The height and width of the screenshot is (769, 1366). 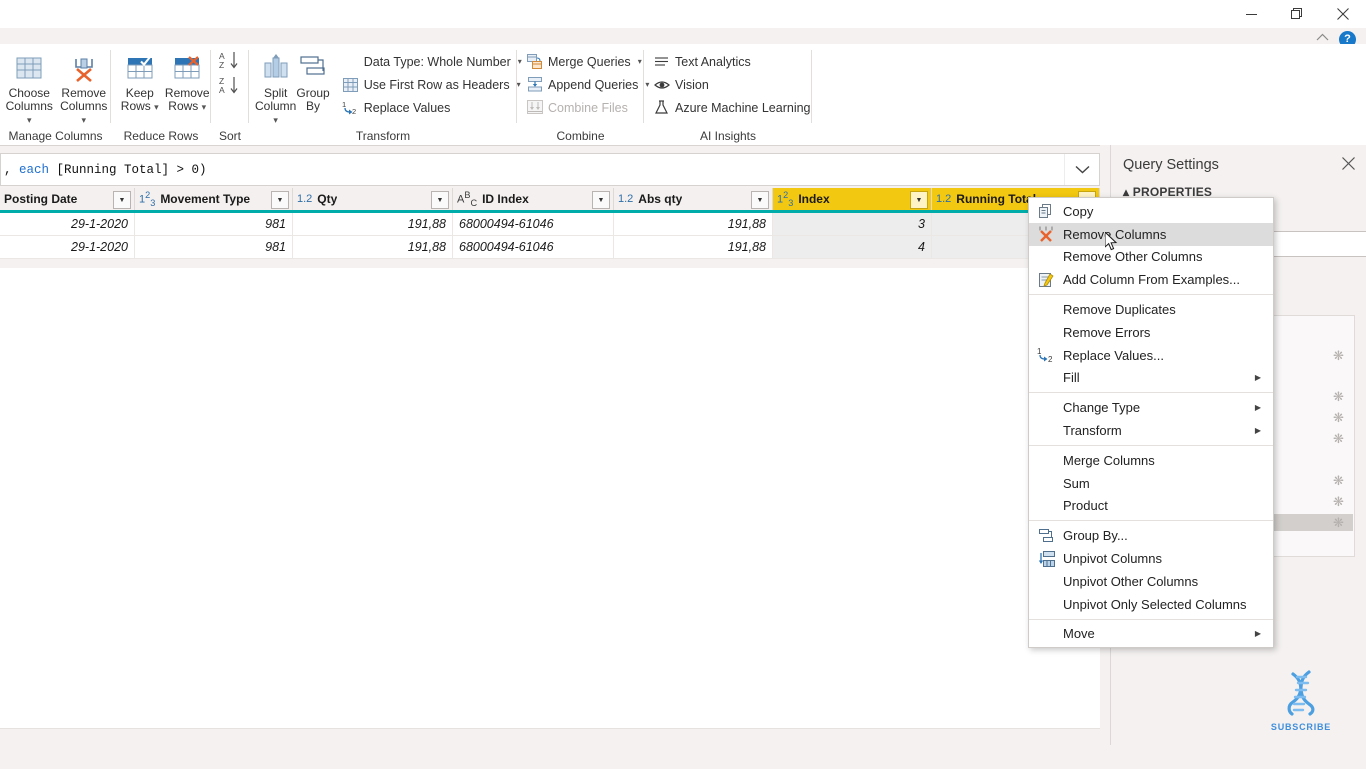 I want to click on context-menu-item-unpivot-columns: Unpivot Columns, so click(x=1151, y=558).